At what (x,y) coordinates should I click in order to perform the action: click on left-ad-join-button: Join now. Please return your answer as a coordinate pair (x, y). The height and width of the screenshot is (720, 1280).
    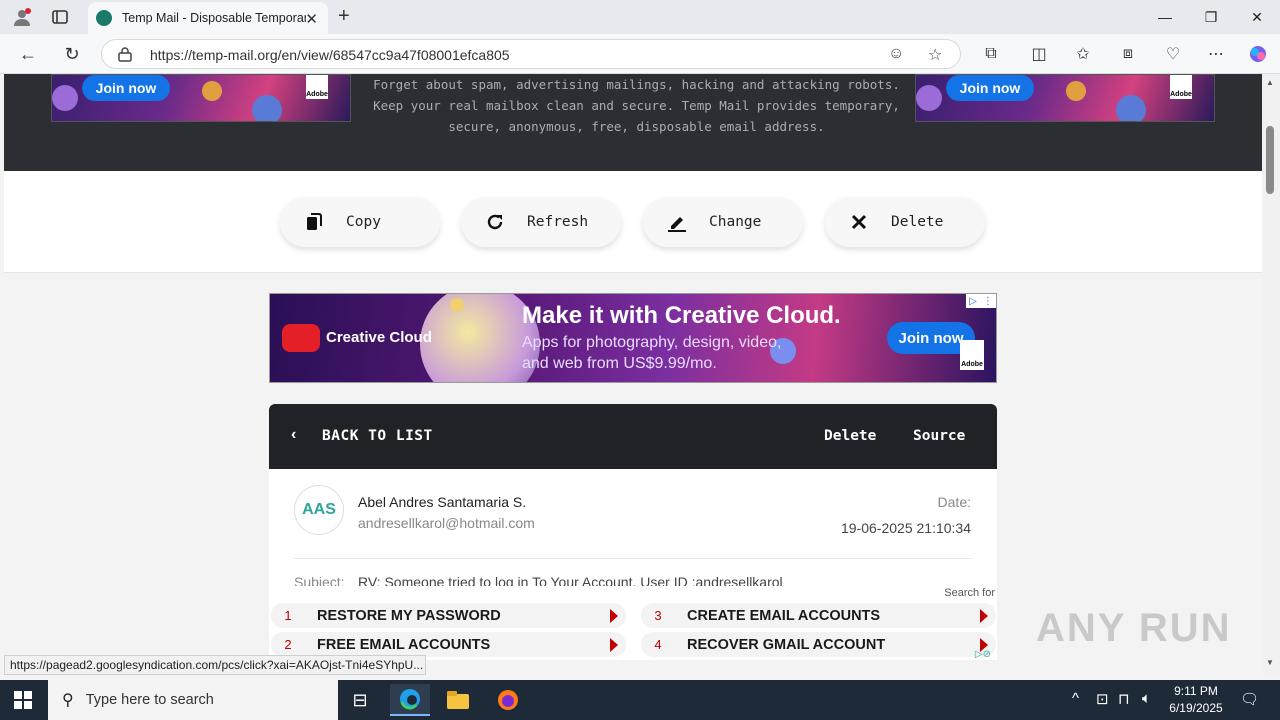
    Looking at the image, I should click on (126, 88).